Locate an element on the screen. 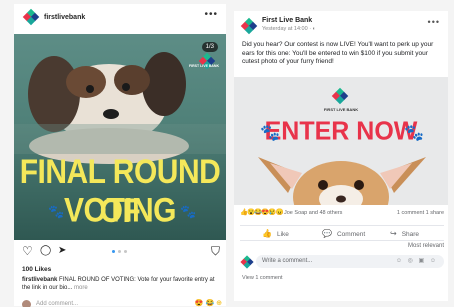 The width and height of the screenshot is (454, 307). heart-icon: ♡ is located at coordinates (27, 251).